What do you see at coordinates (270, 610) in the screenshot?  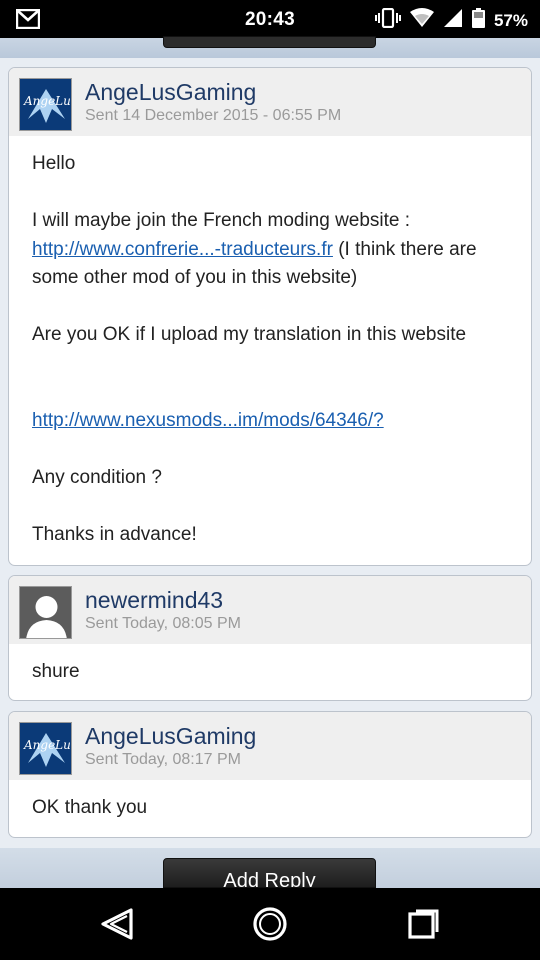 I see `message-header: newermind43 Sent Today, 08:05 PM` at bounding box center [270, 610].